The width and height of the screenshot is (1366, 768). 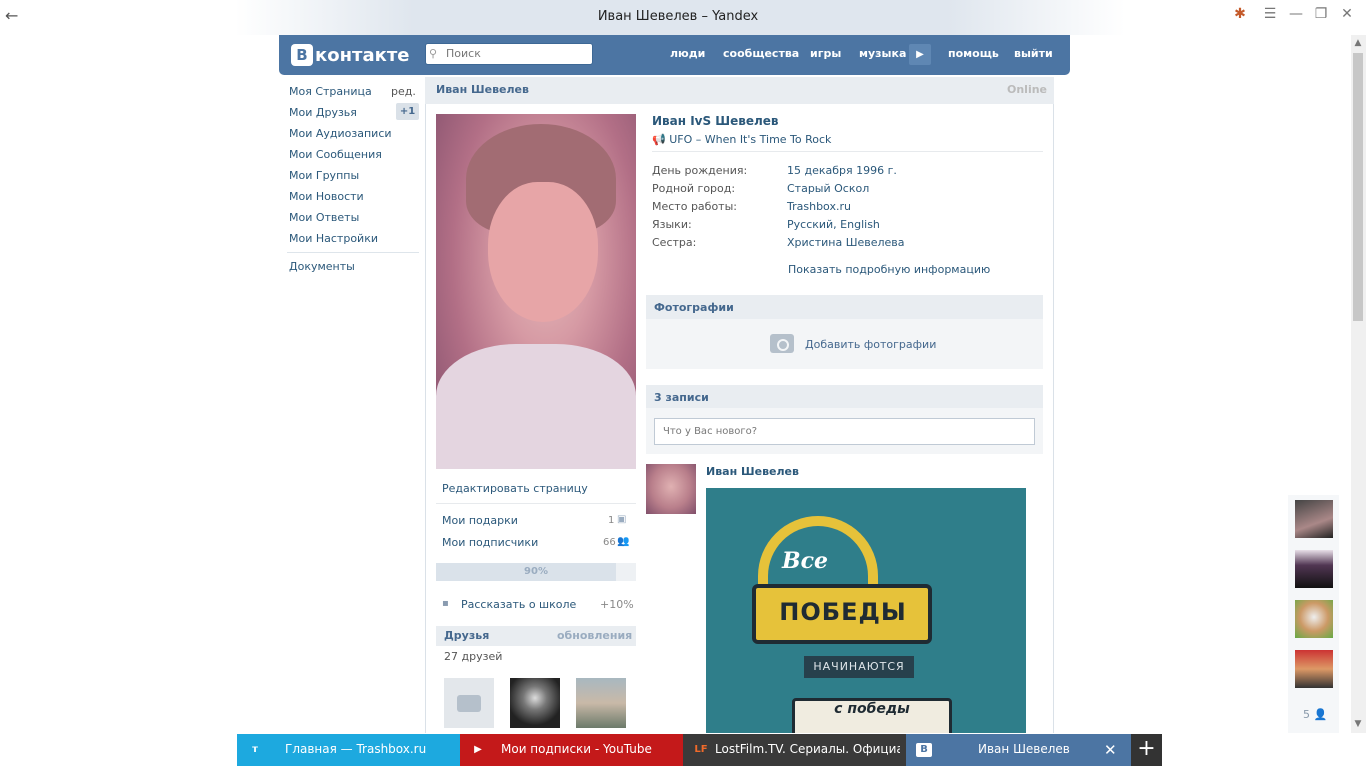 What do you see at coordinates (490, 542) in the screenshot?
I see `my-followers-link: Мои подписчики` at bounding box center [490, 542].